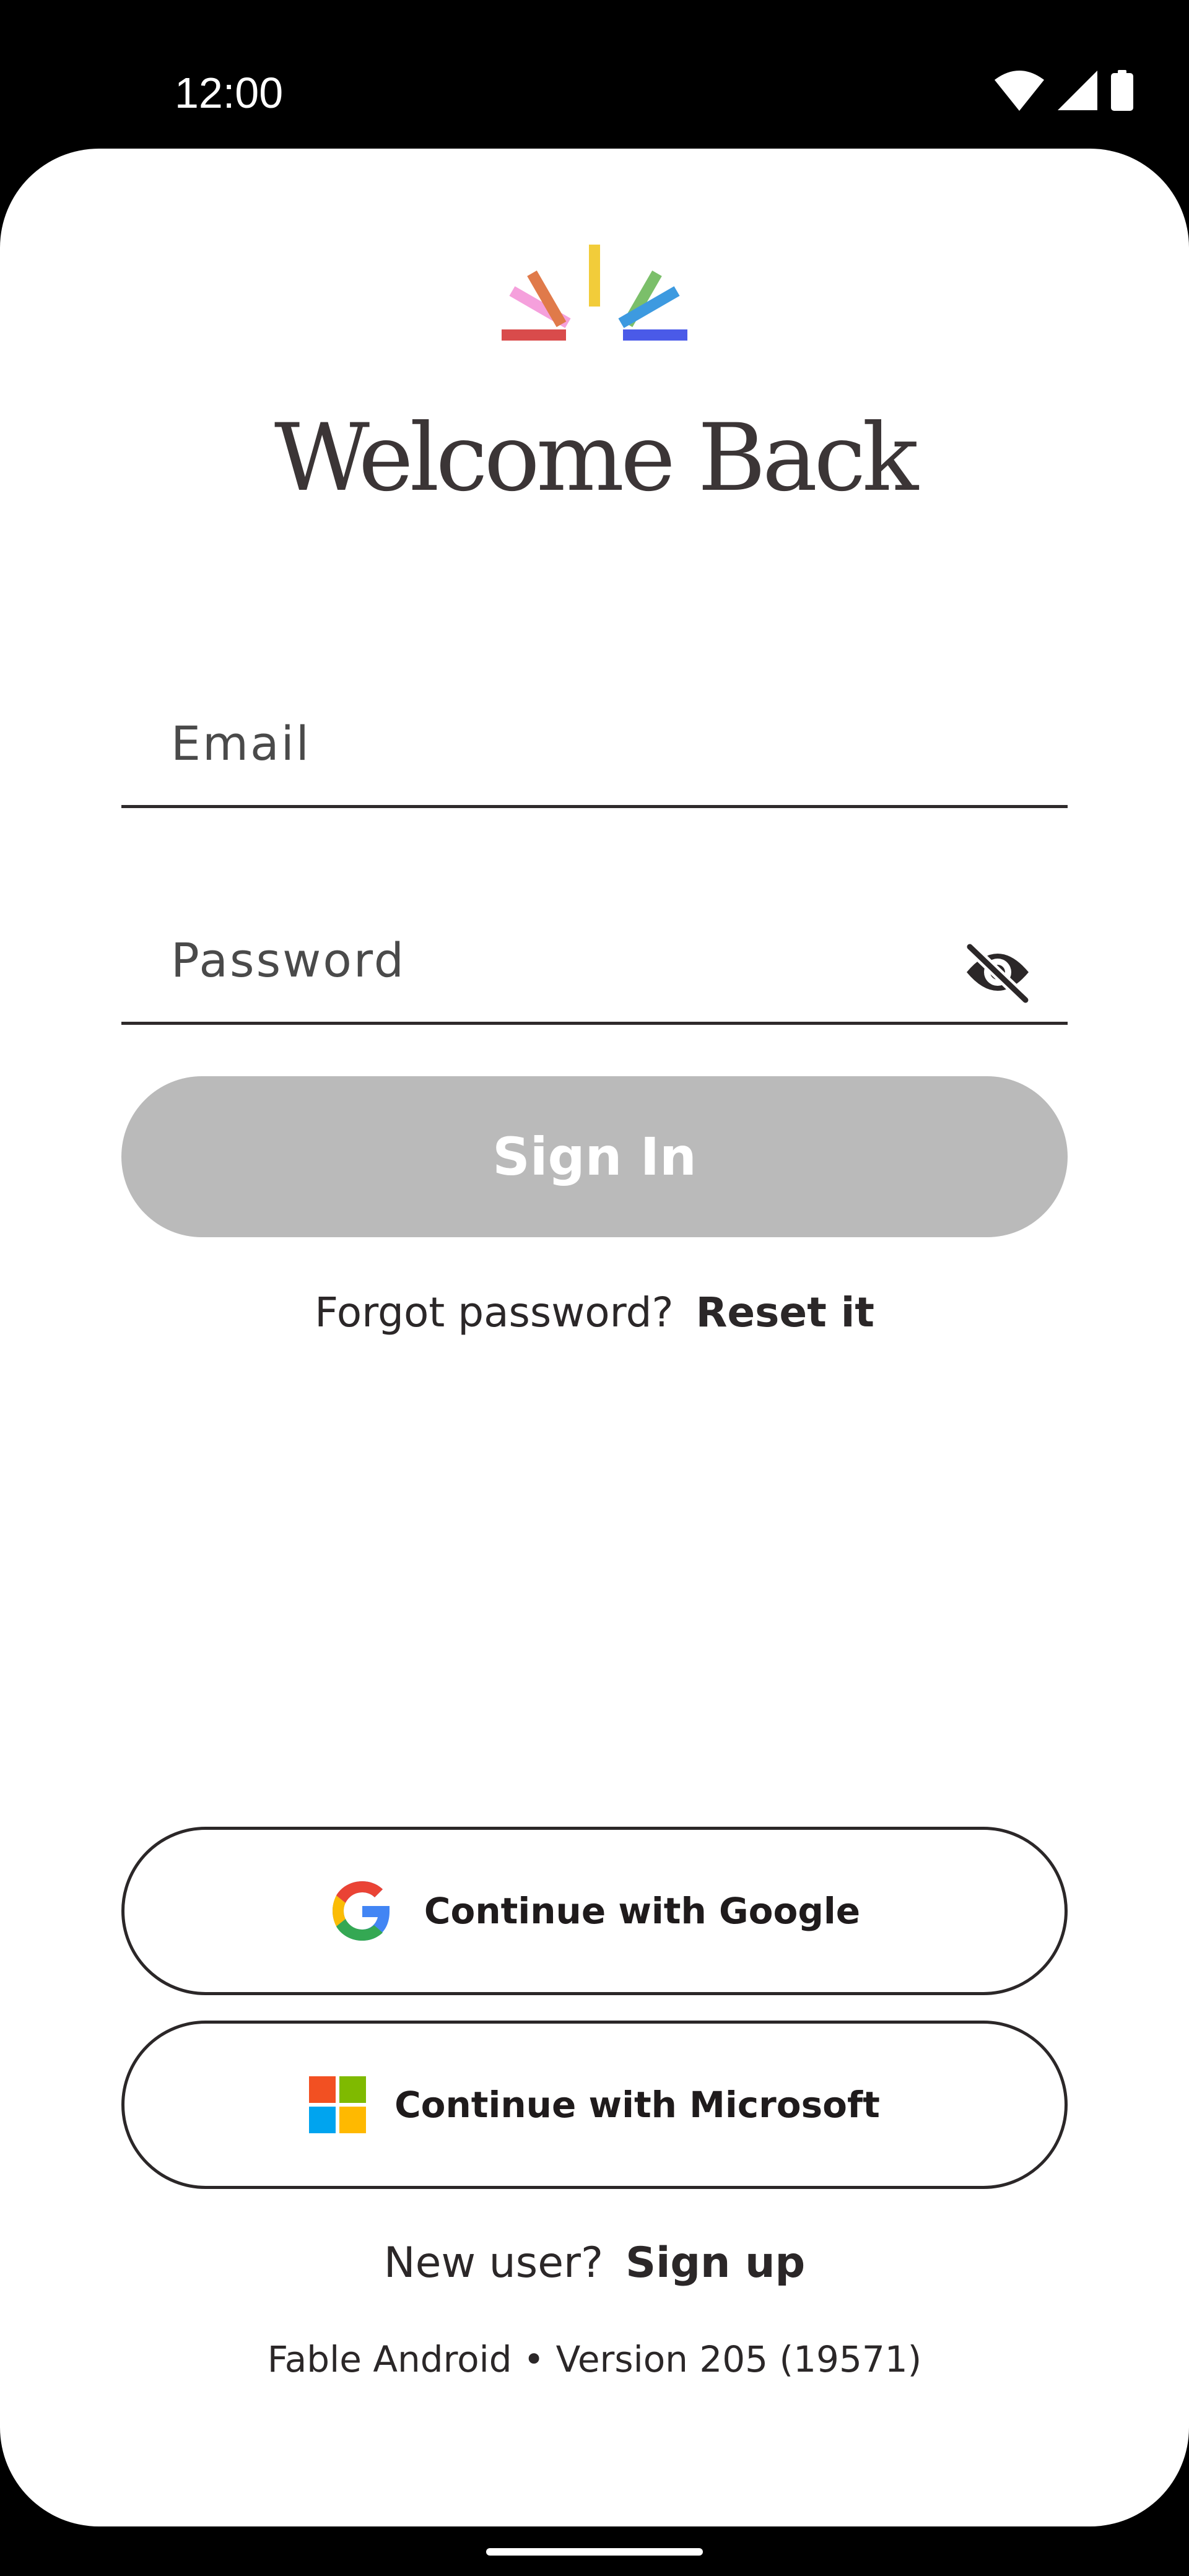 This screenshot has width=1189, height=2576. Describe the element at coordinates (998, 972) in the screenshot. I see `eye-off-icon` at that location.